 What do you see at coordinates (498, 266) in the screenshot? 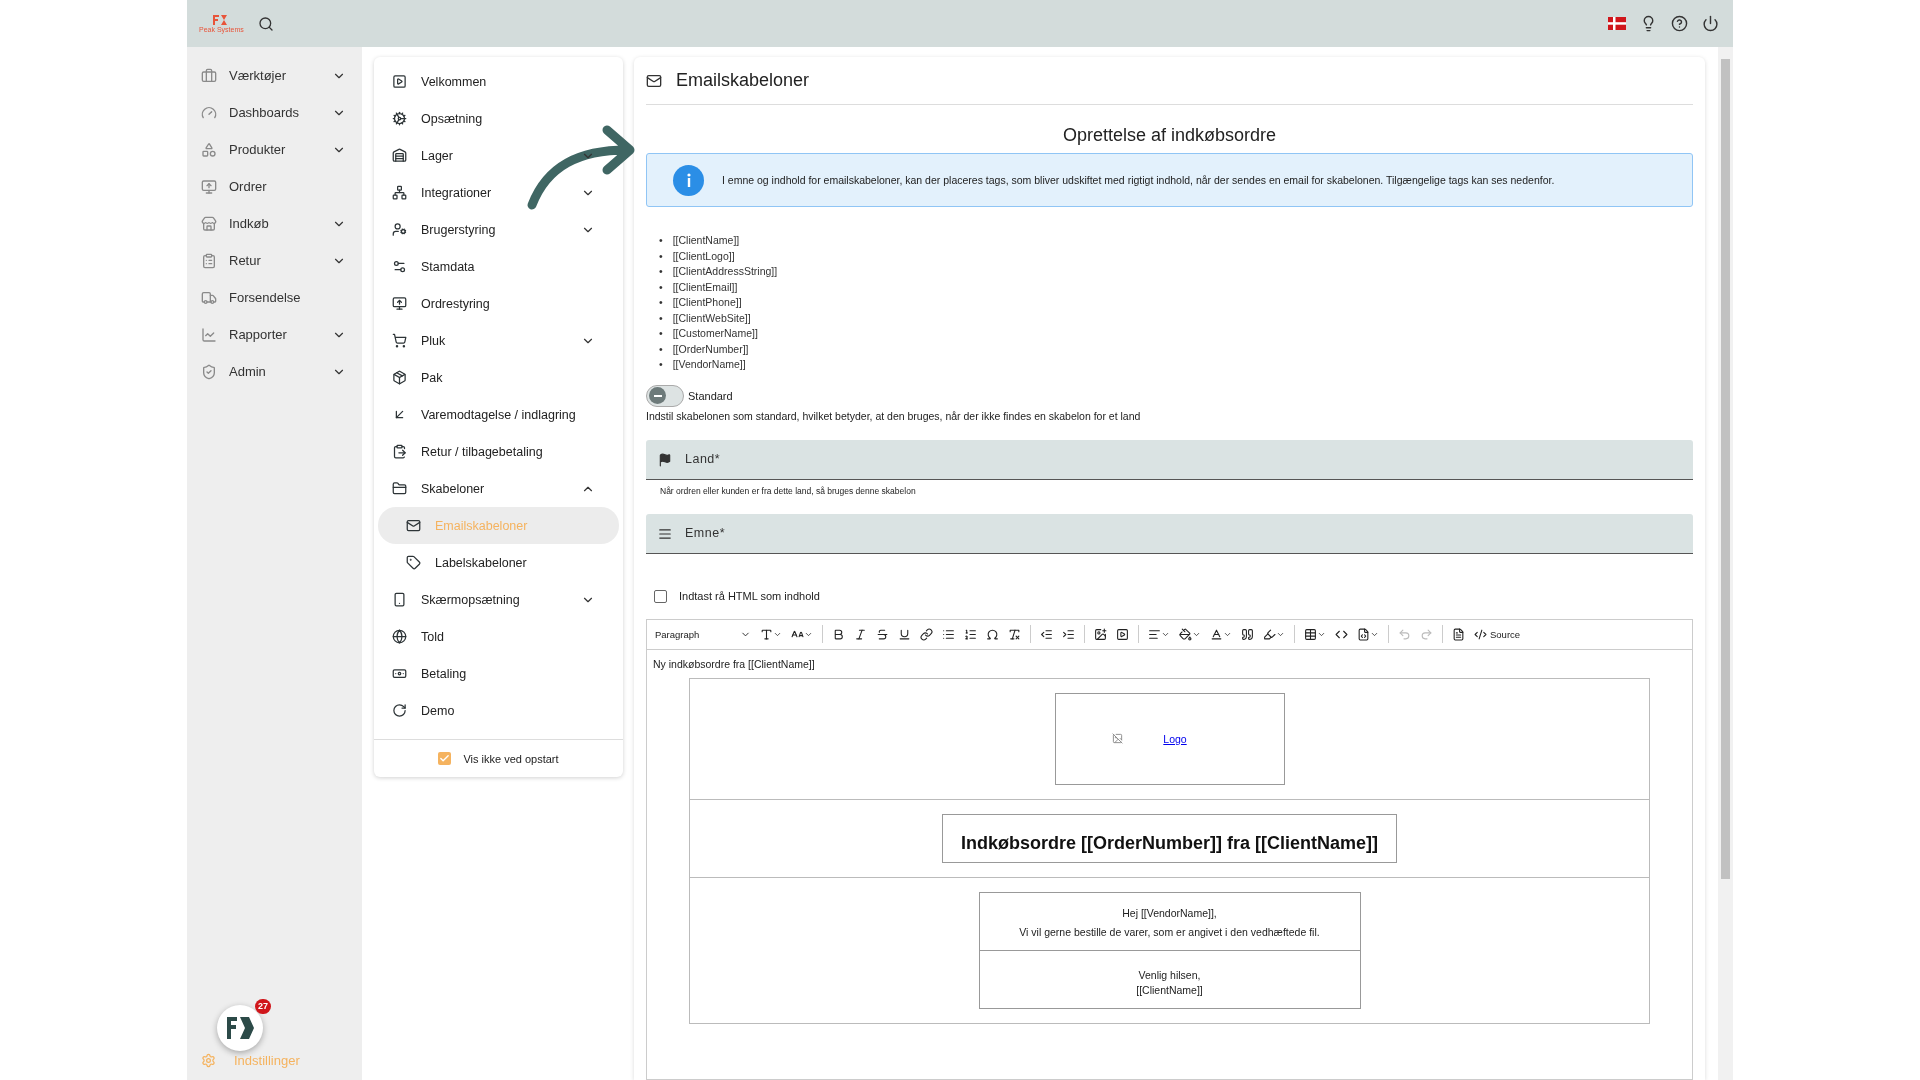
I see `menu-item: Stamdata` at bounding box center [498, 266].